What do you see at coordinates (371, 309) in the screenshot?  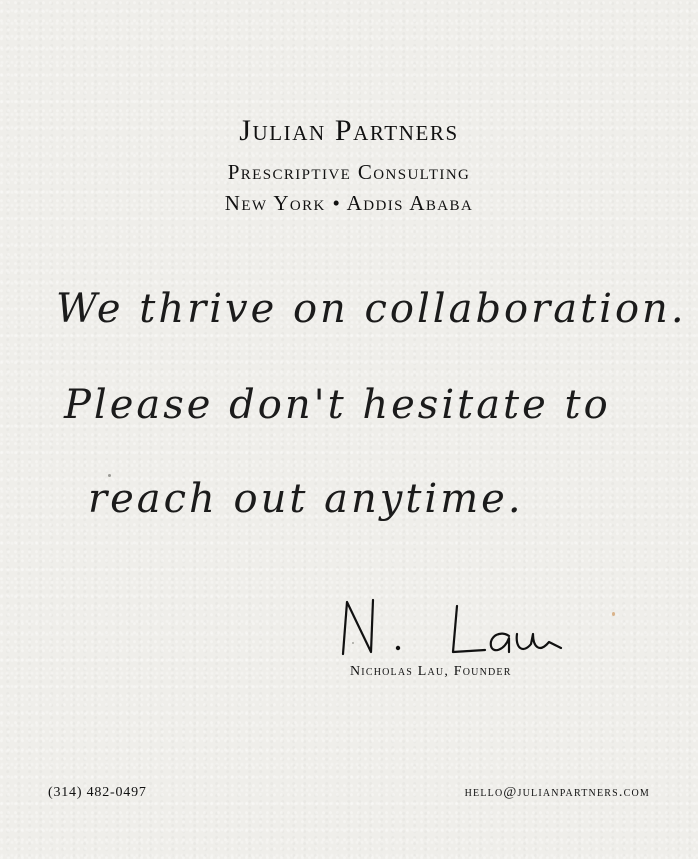 I see `note-line-1: We thrive on collaboration.` at bounding box center [371, 309].